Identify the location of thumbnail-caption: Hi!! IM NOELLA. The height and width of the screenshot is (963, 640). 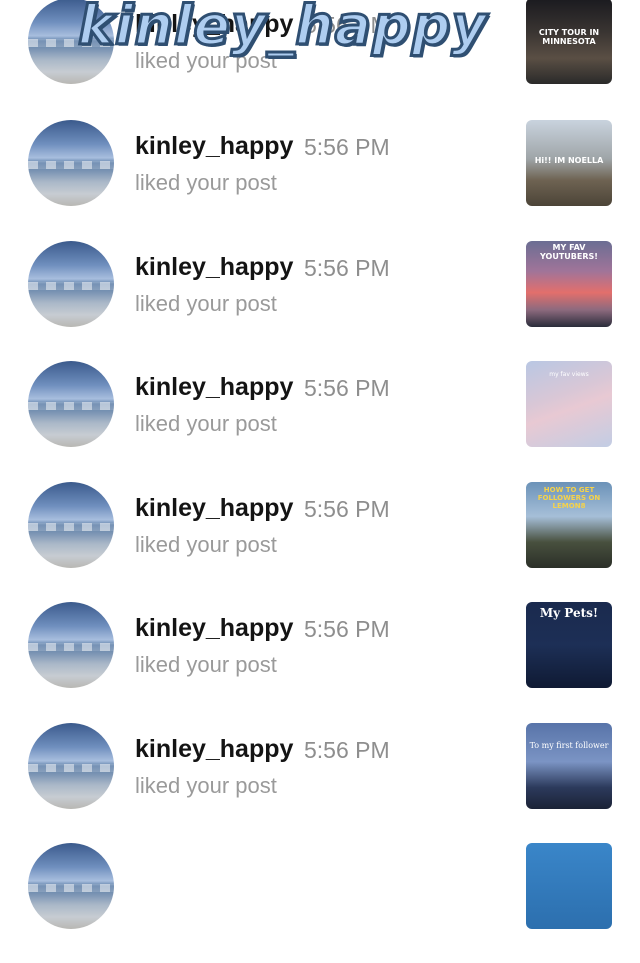
(569, 160).